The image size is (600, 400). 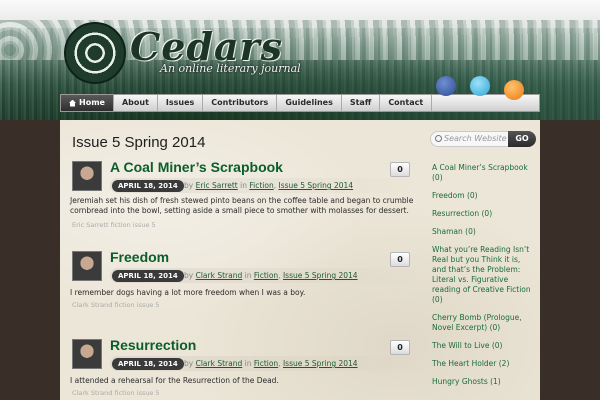 What do you see at coordinates (484, 197) in the screenshot?
I see `sidebar-post-link: Freedom (0)` at bounding box center [484, 197].